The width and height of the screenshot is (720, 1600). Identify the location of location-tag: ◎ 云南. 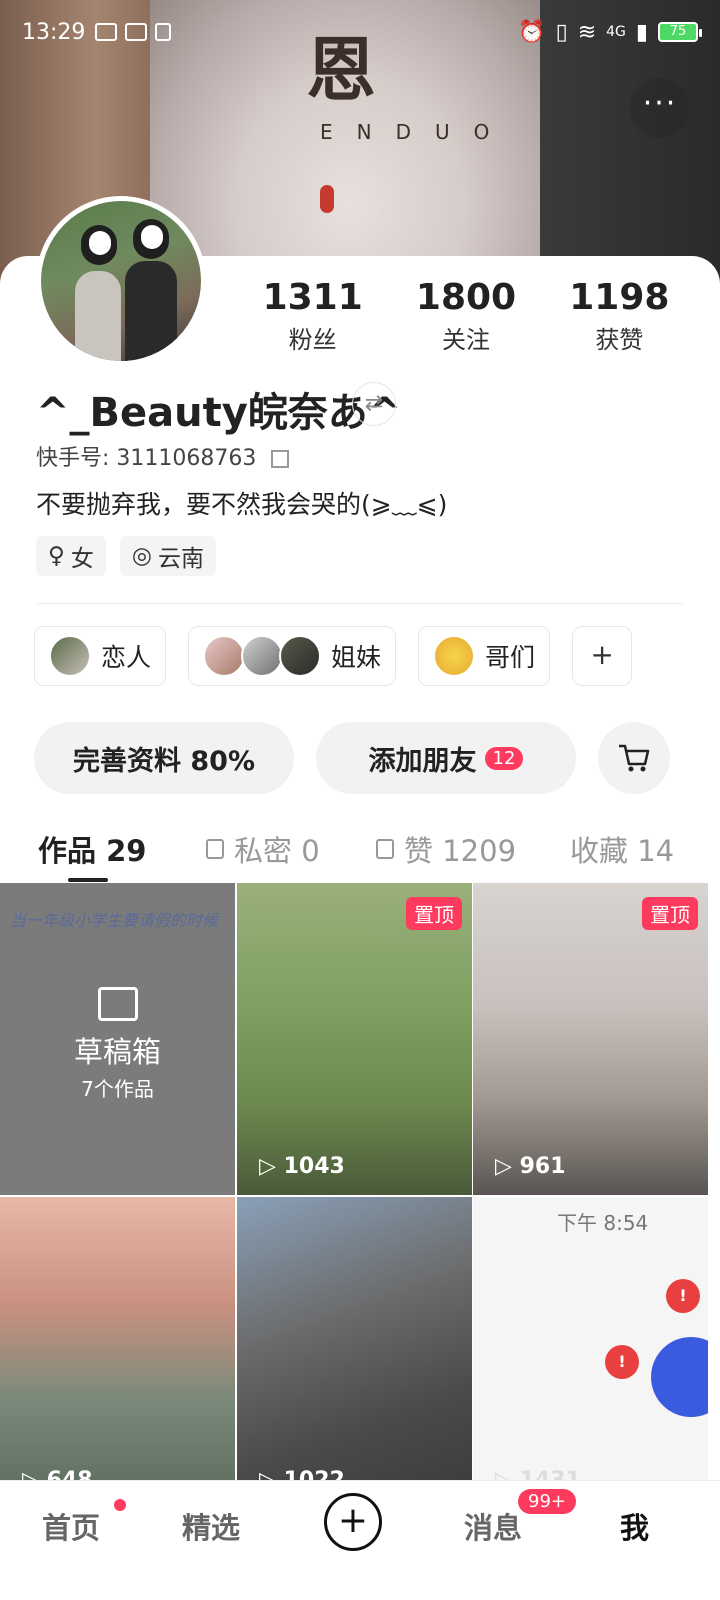
(167, 556).